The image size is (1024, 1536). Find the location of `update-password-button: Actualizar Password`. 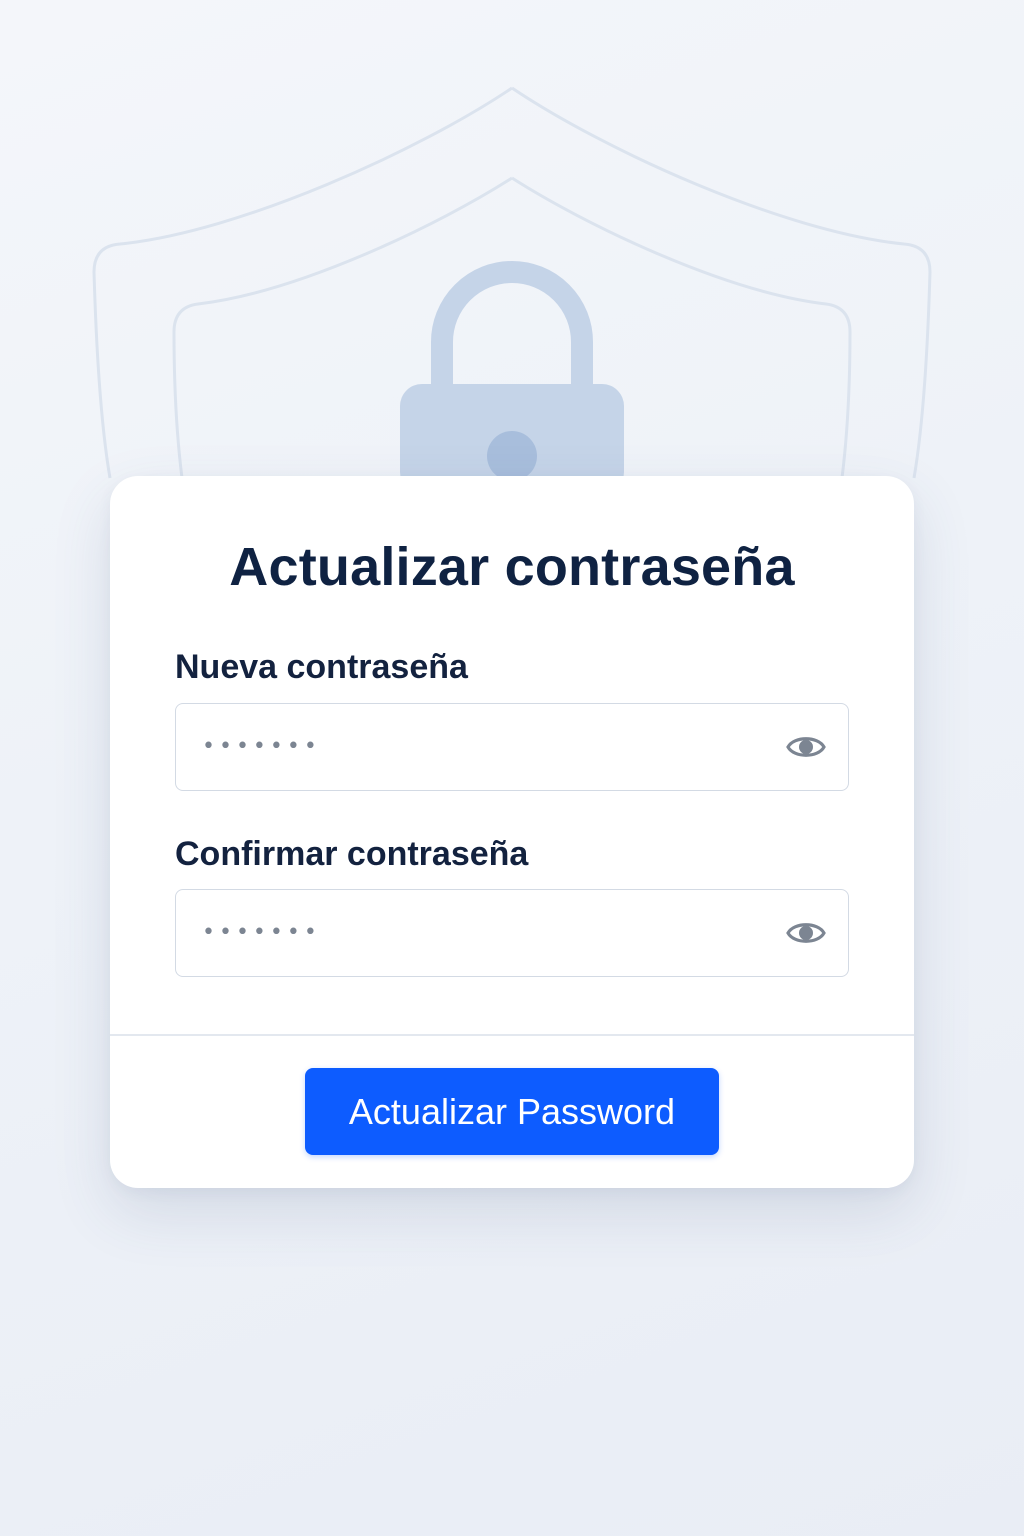

update-password-button: Actualizar Password is located at coordinates (512, 1111).